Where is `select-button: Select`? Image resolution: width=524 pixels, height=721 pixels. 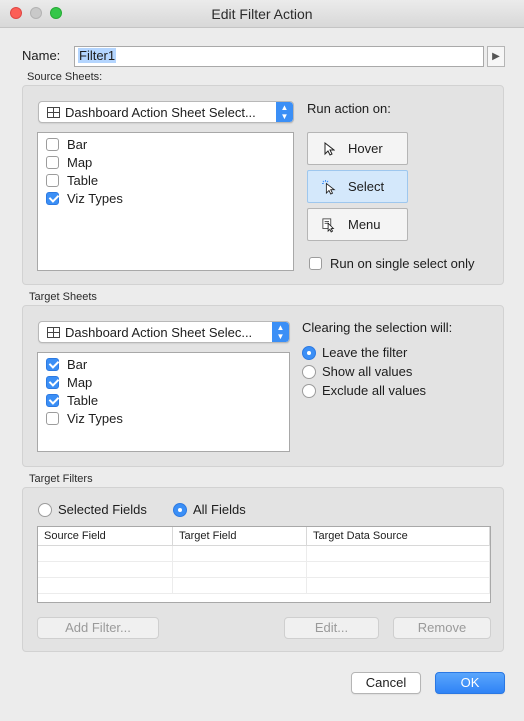
select-button: Select is located at coordinates (357, 186).